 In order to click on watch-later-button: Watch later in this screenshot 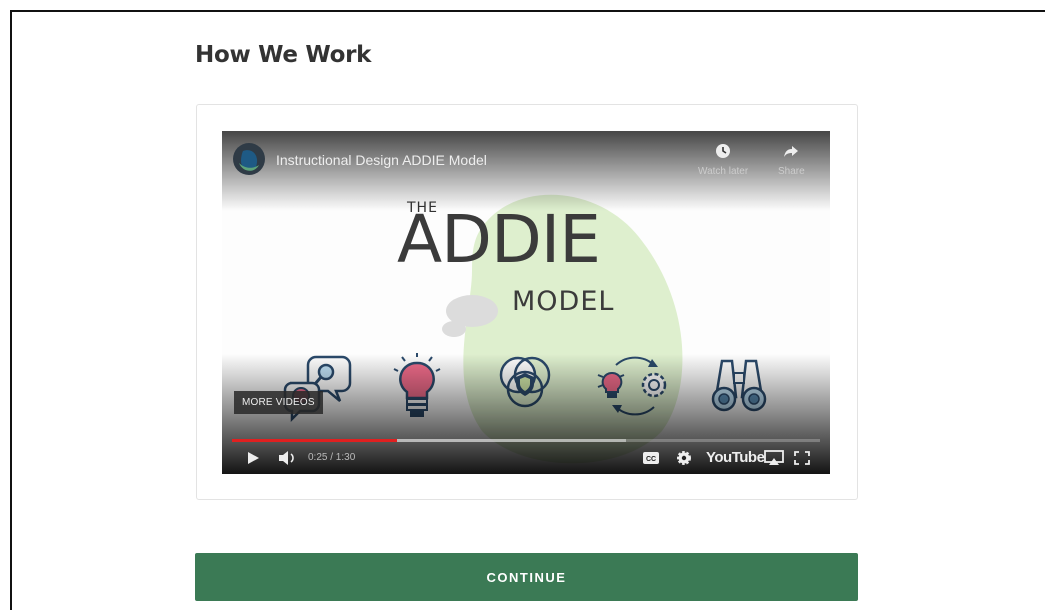, I will do `click(723, 160)`.